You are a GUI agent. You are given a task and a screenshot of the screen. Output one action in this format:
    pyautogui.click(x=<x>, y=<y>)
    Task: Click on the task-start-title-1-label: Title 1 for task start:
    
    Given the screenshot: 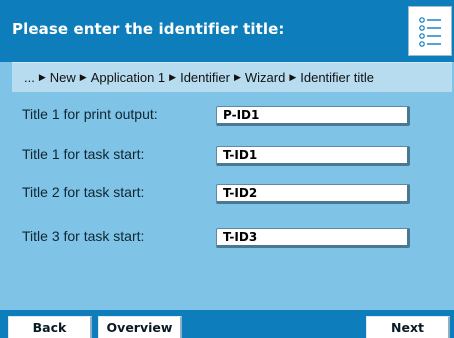 What is the action you would take?
    pyautogui.click(x=83, y=154)
    